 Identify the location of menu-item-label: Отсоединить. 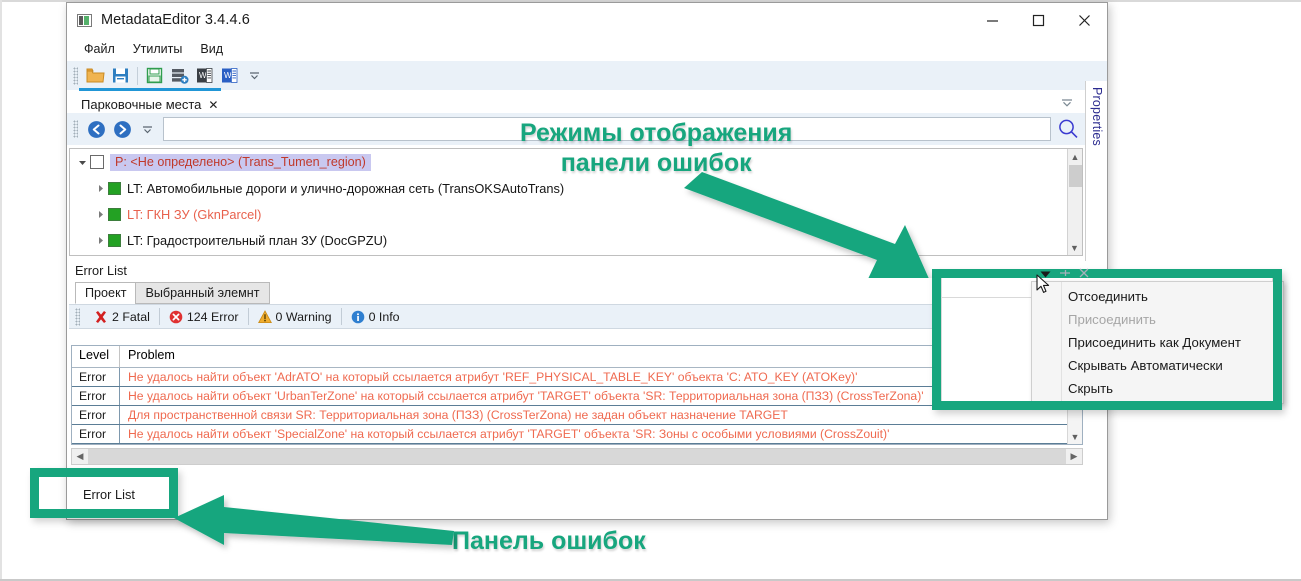
(1108, 296).